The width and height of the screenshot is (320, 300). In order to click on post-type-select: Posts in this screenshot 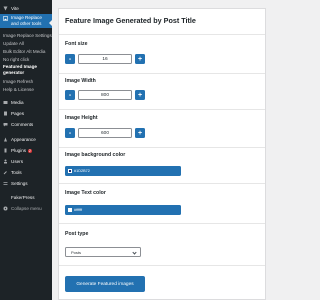, I will do `click(103, 252)`.